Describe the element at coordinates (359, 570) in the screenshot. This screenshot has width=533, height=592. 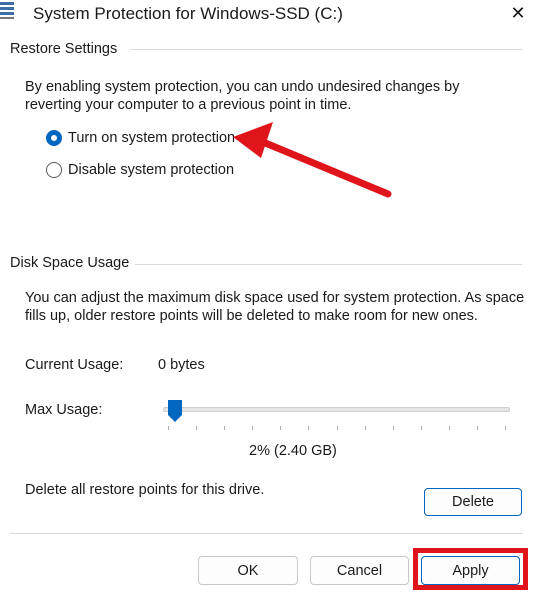
I see `cancel-button: Cancel` at that location.